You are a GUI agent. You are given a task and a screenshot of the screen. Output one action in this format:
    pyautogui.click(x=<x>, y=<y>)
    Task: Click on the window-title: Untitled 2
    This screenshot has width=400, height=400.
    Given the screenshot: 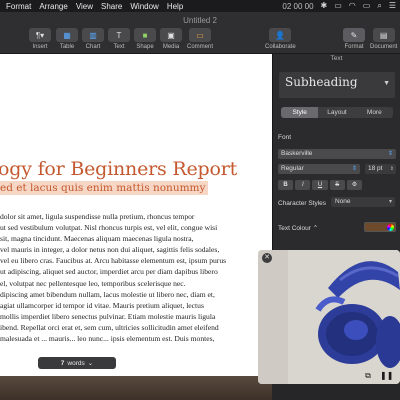 What is the action you would take?
    pyautogui.click(x=200, y=20)
    